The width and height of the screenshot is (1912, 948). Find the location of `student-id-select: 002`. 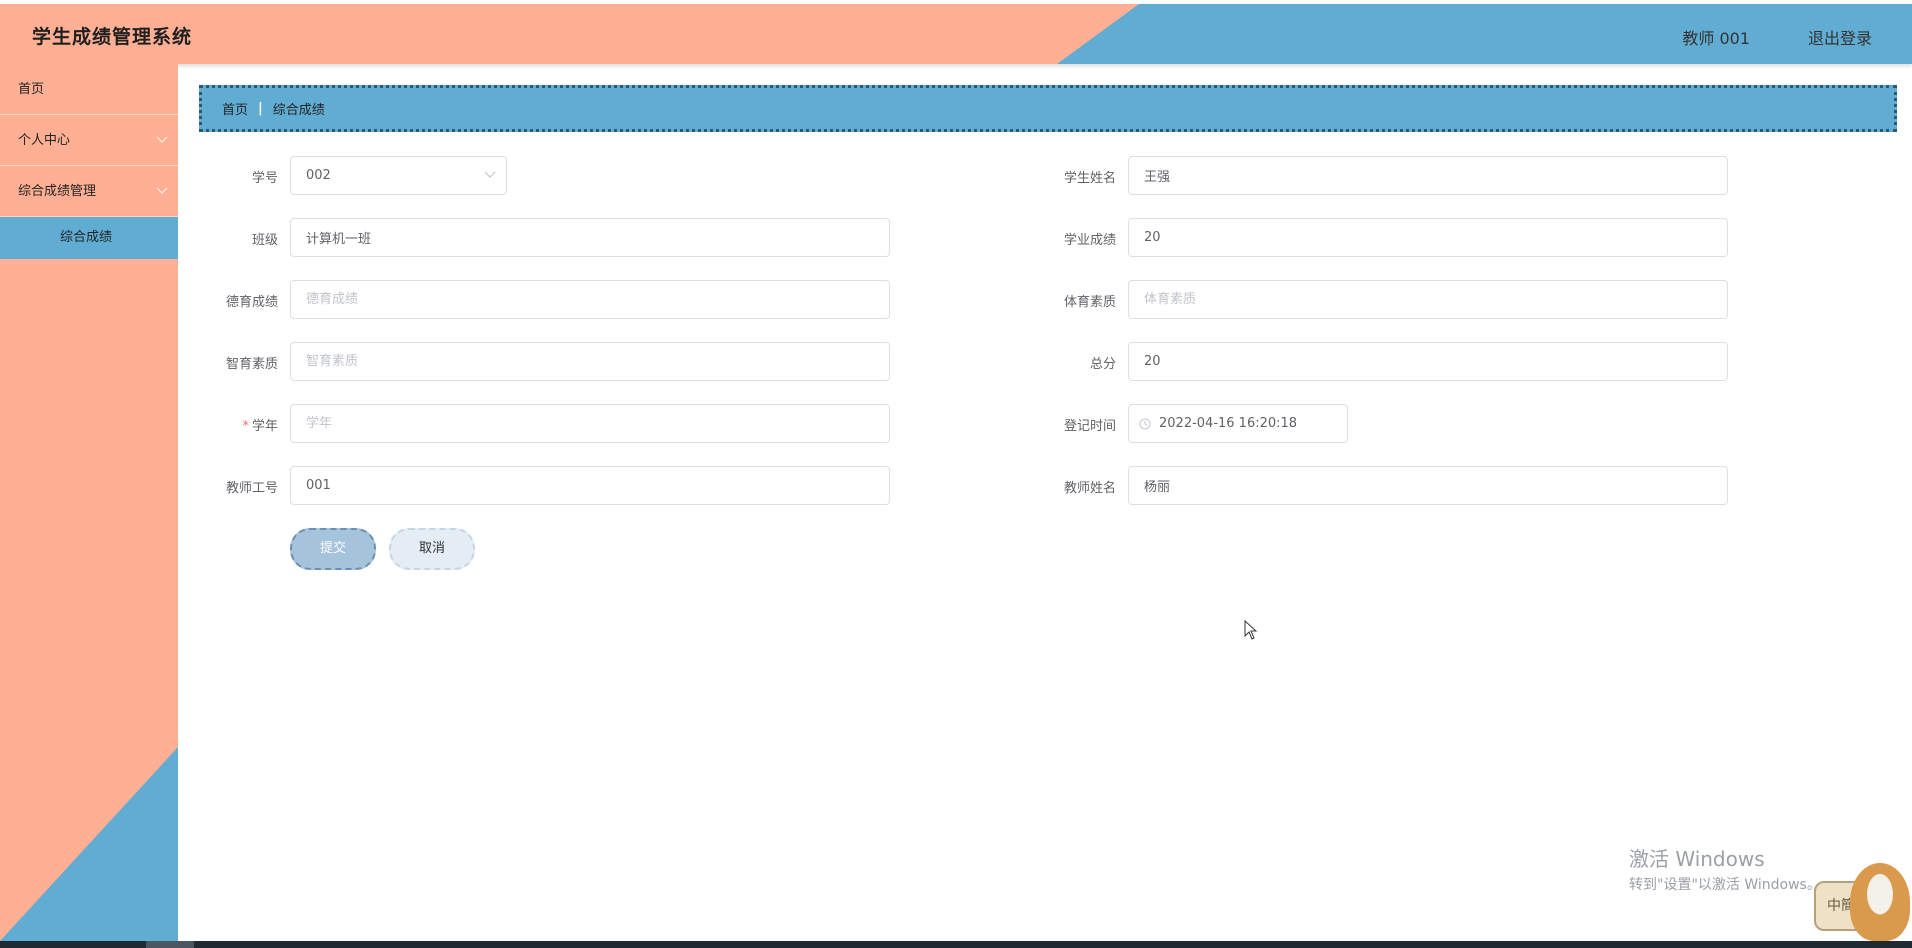

student-id-select: 002 is located at coordinates (398, 175).